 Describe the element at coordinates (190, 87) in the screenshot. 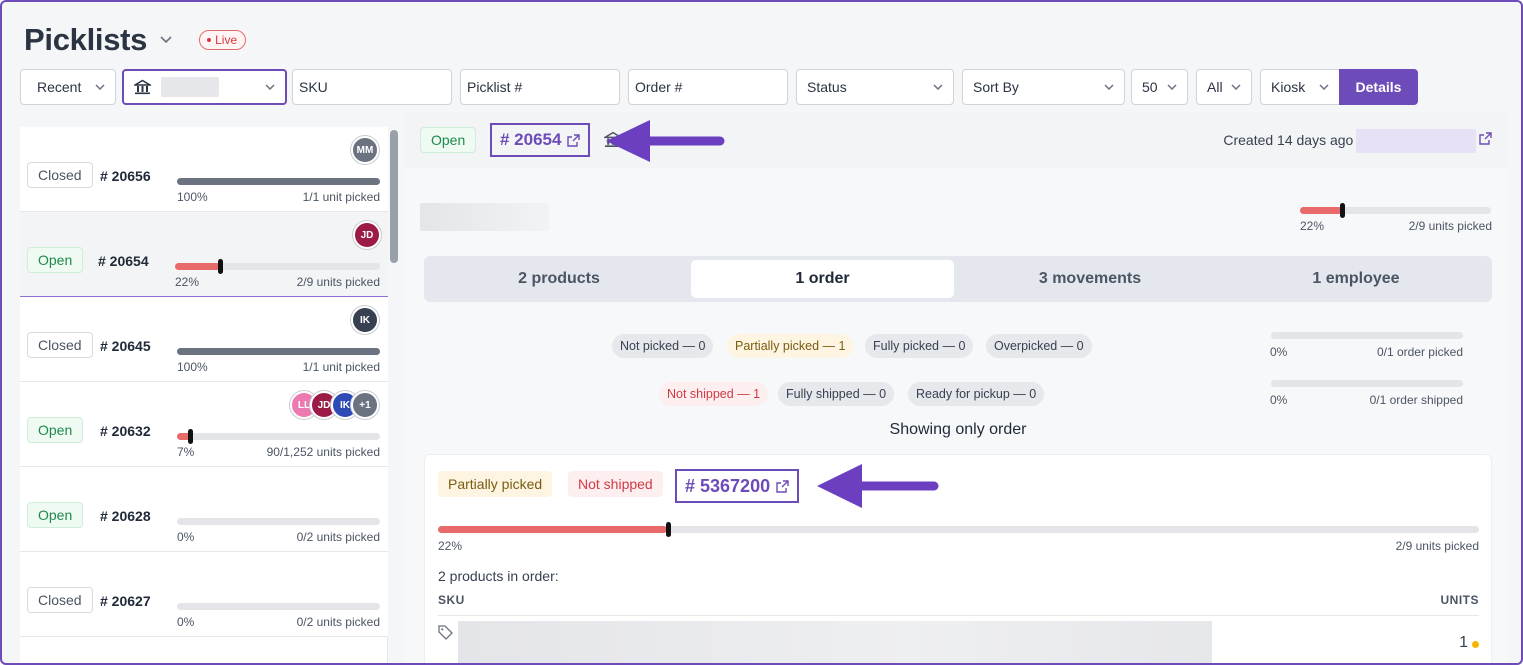

I see `warehouse-name-redacted` at that location.